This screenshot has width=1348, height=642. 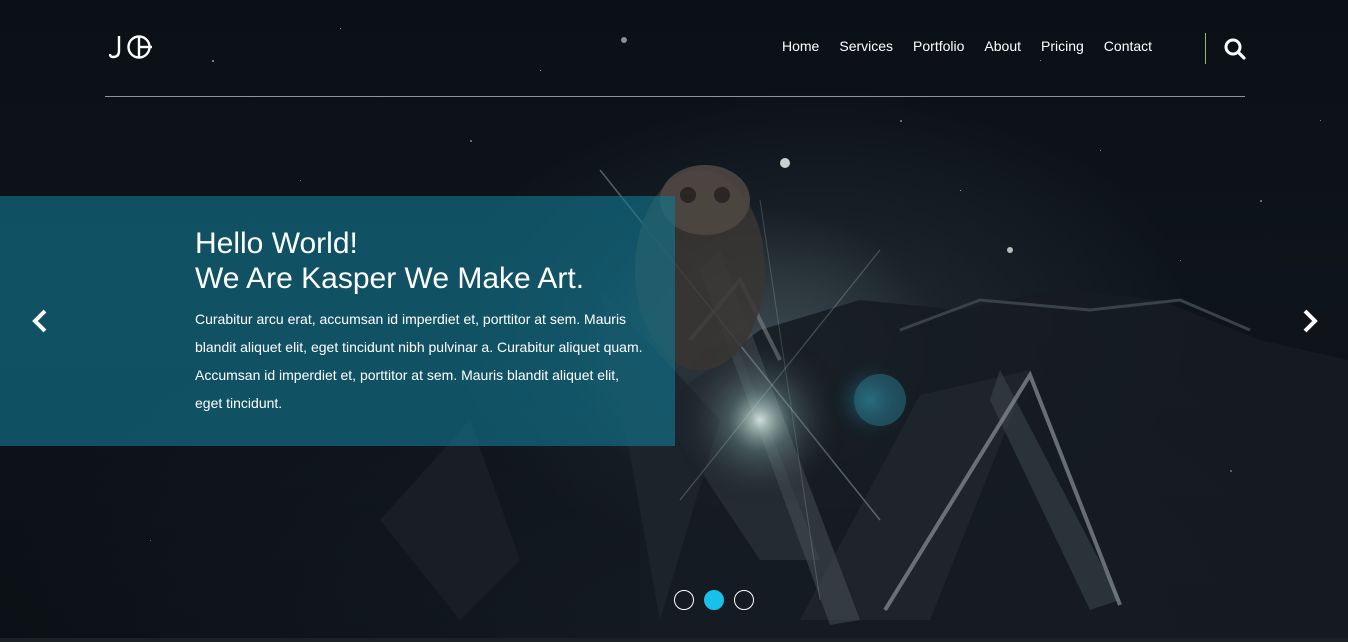 I want to click on nav-home-link: Home, so click(x=800, y=49).